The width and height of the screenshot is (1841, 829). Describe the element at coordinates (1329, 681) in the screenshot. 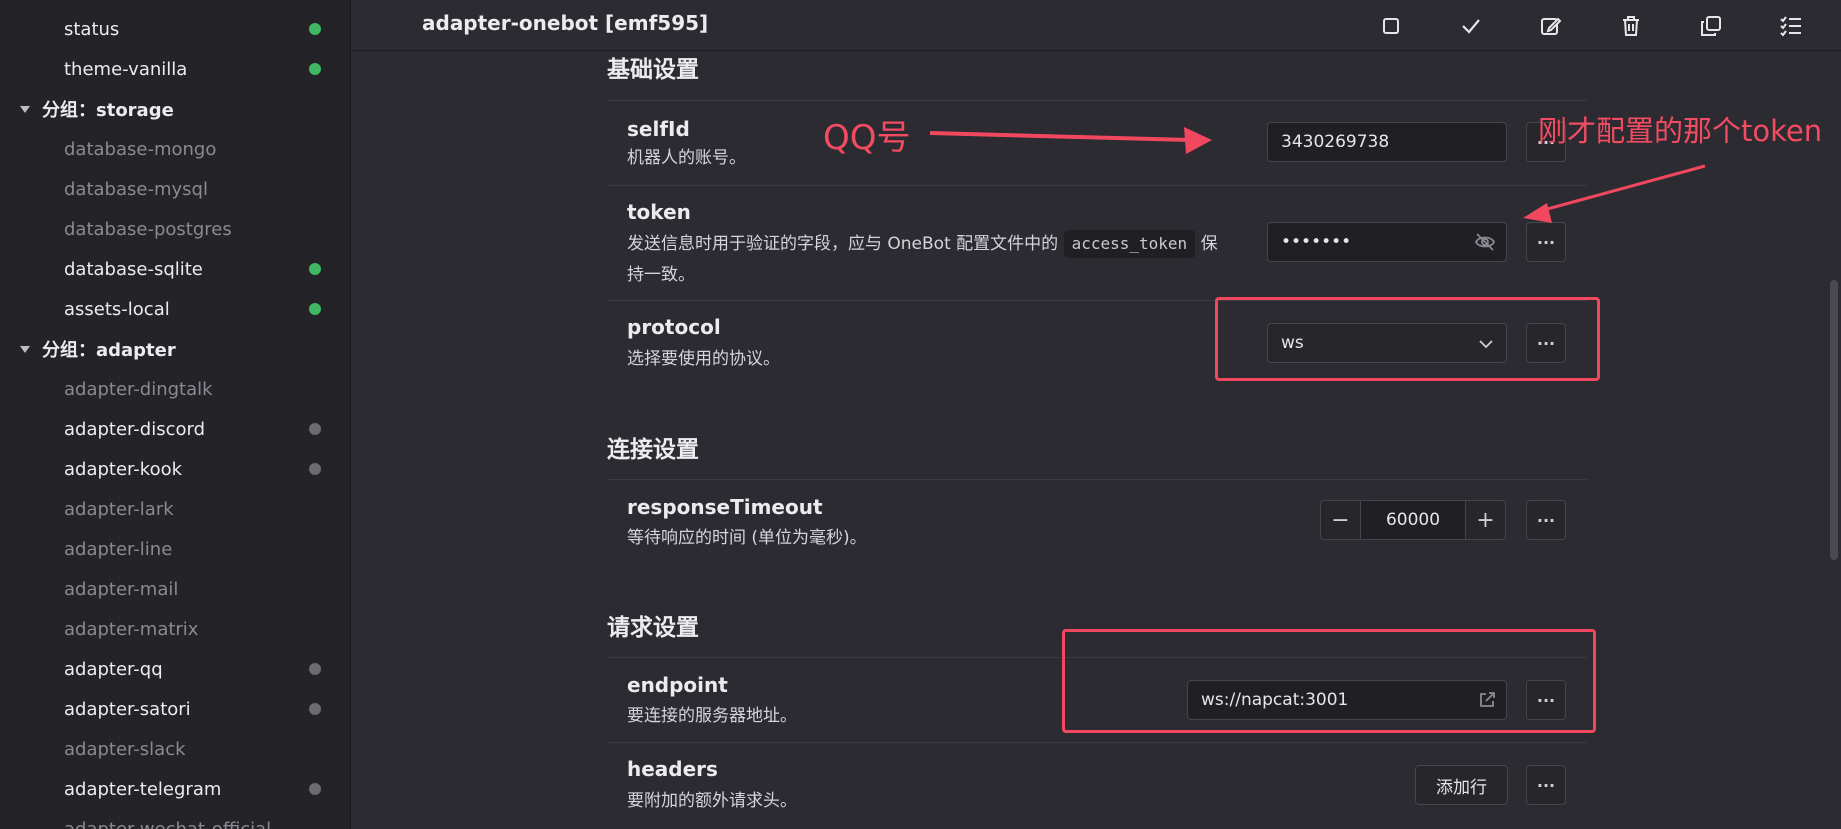

I see `highlight-box-endpoint` at that location.